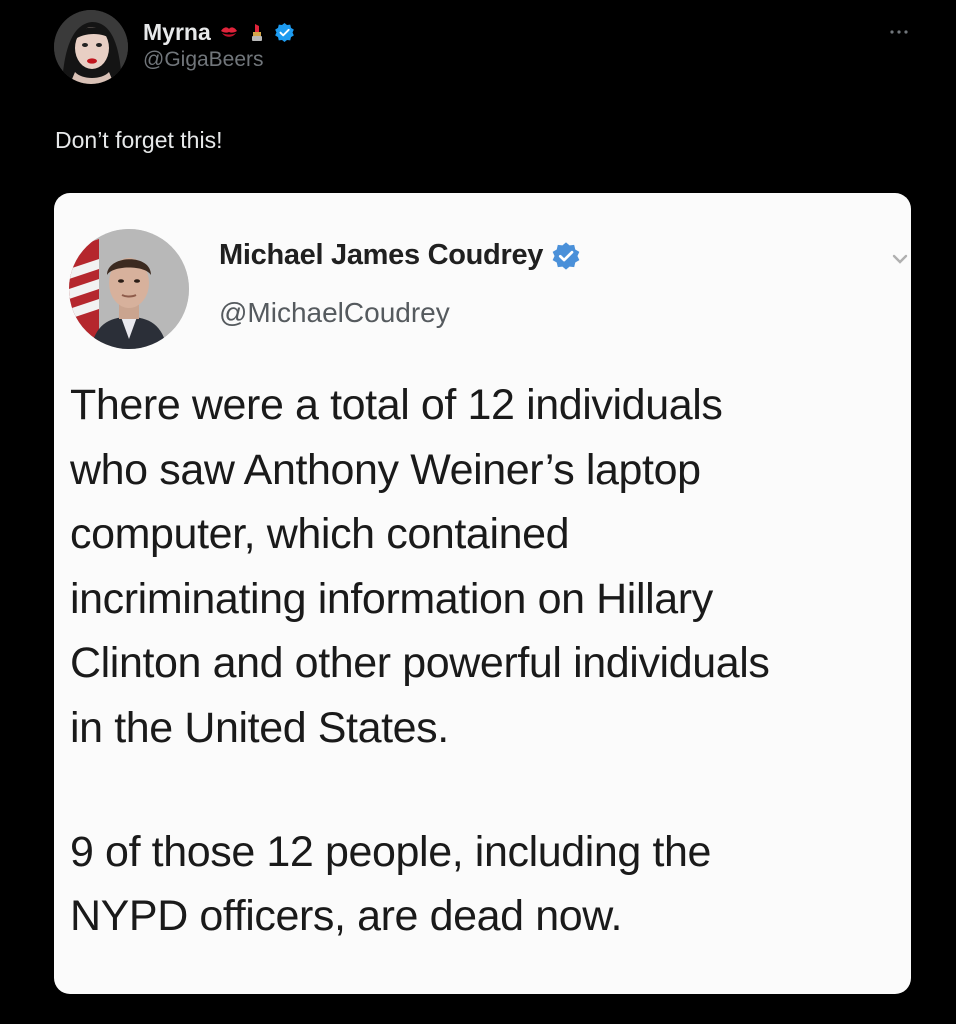 The width and height of the screenshot is (956, 1024). Describe the element at coordinates (381, 255) in the screenshot. I see `quoted-author-display-name: Michael James Coudrey` at that location.